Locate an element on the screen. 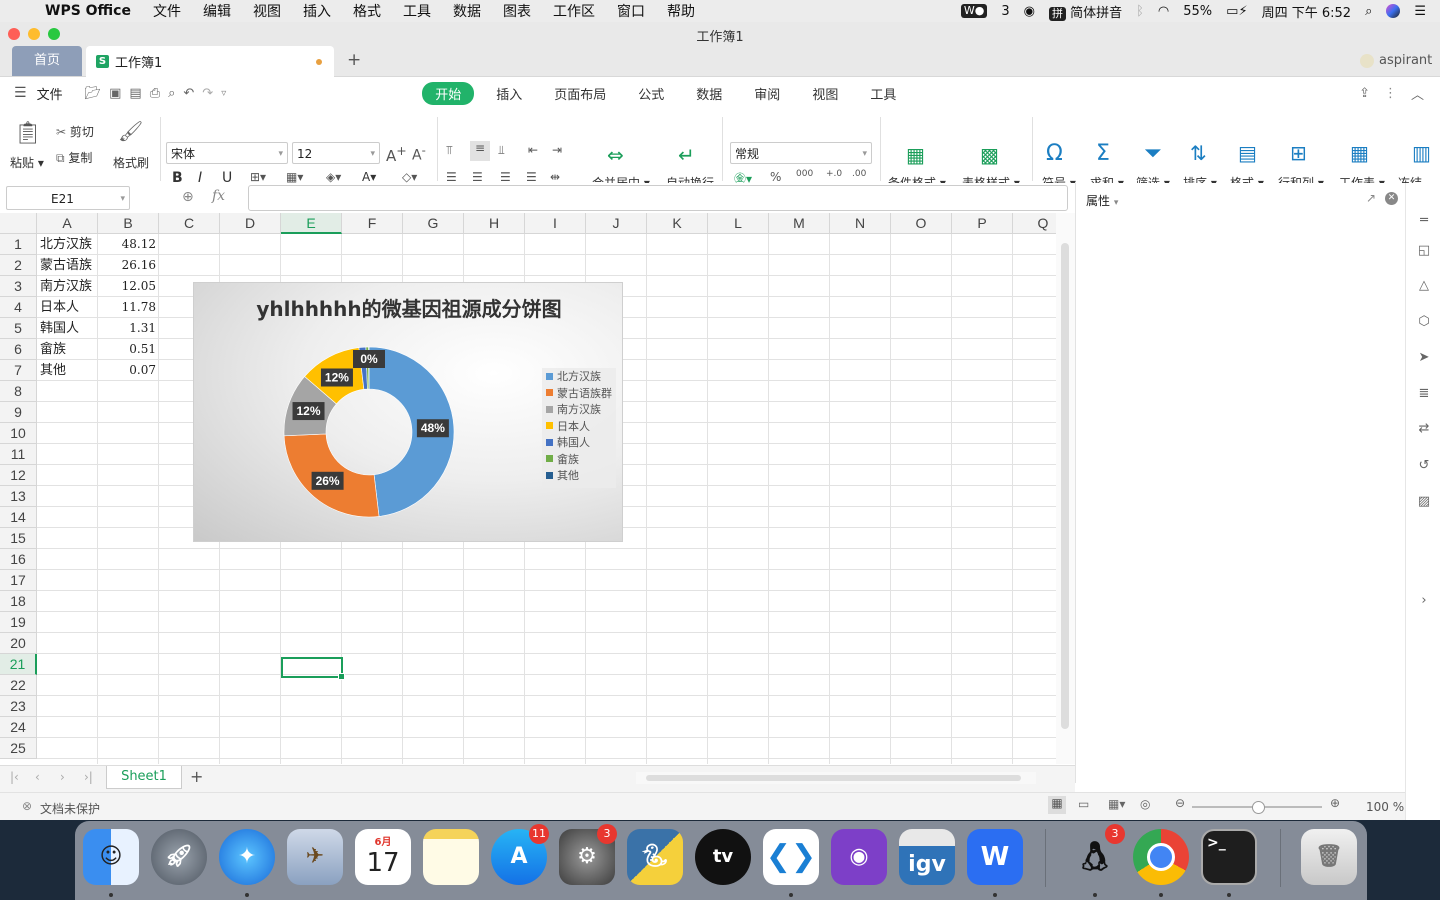 This screenshot has height=900, width=1440. normal-view-icon: ▦ is located at coordinates (1057, 805).